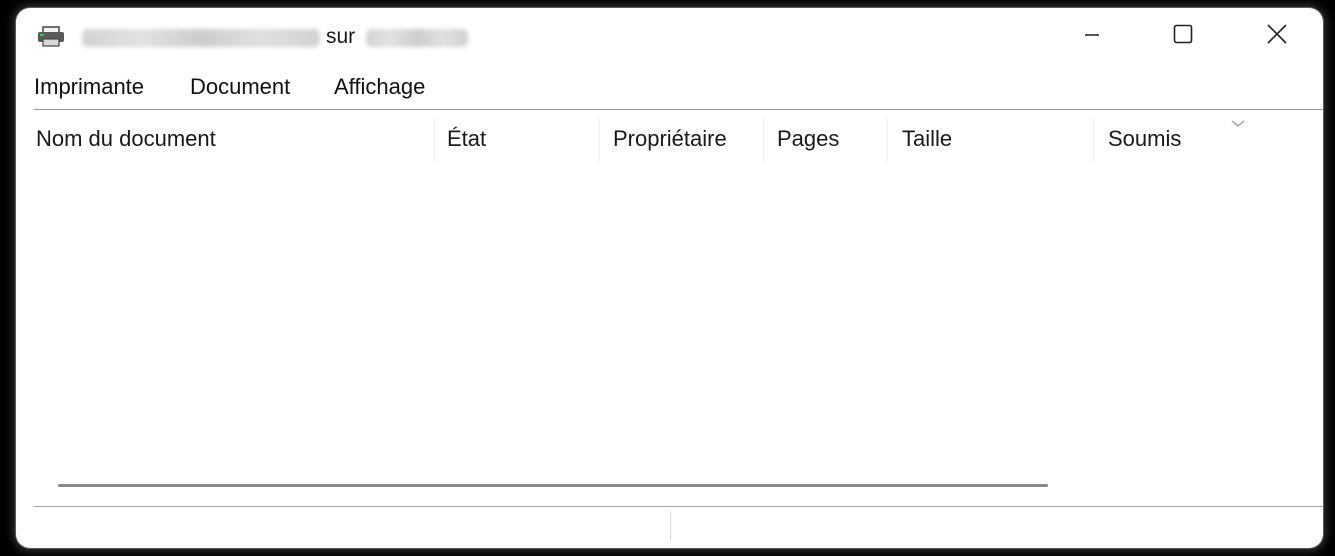  I want to click on printer-name-redacted, so click(201, 38).